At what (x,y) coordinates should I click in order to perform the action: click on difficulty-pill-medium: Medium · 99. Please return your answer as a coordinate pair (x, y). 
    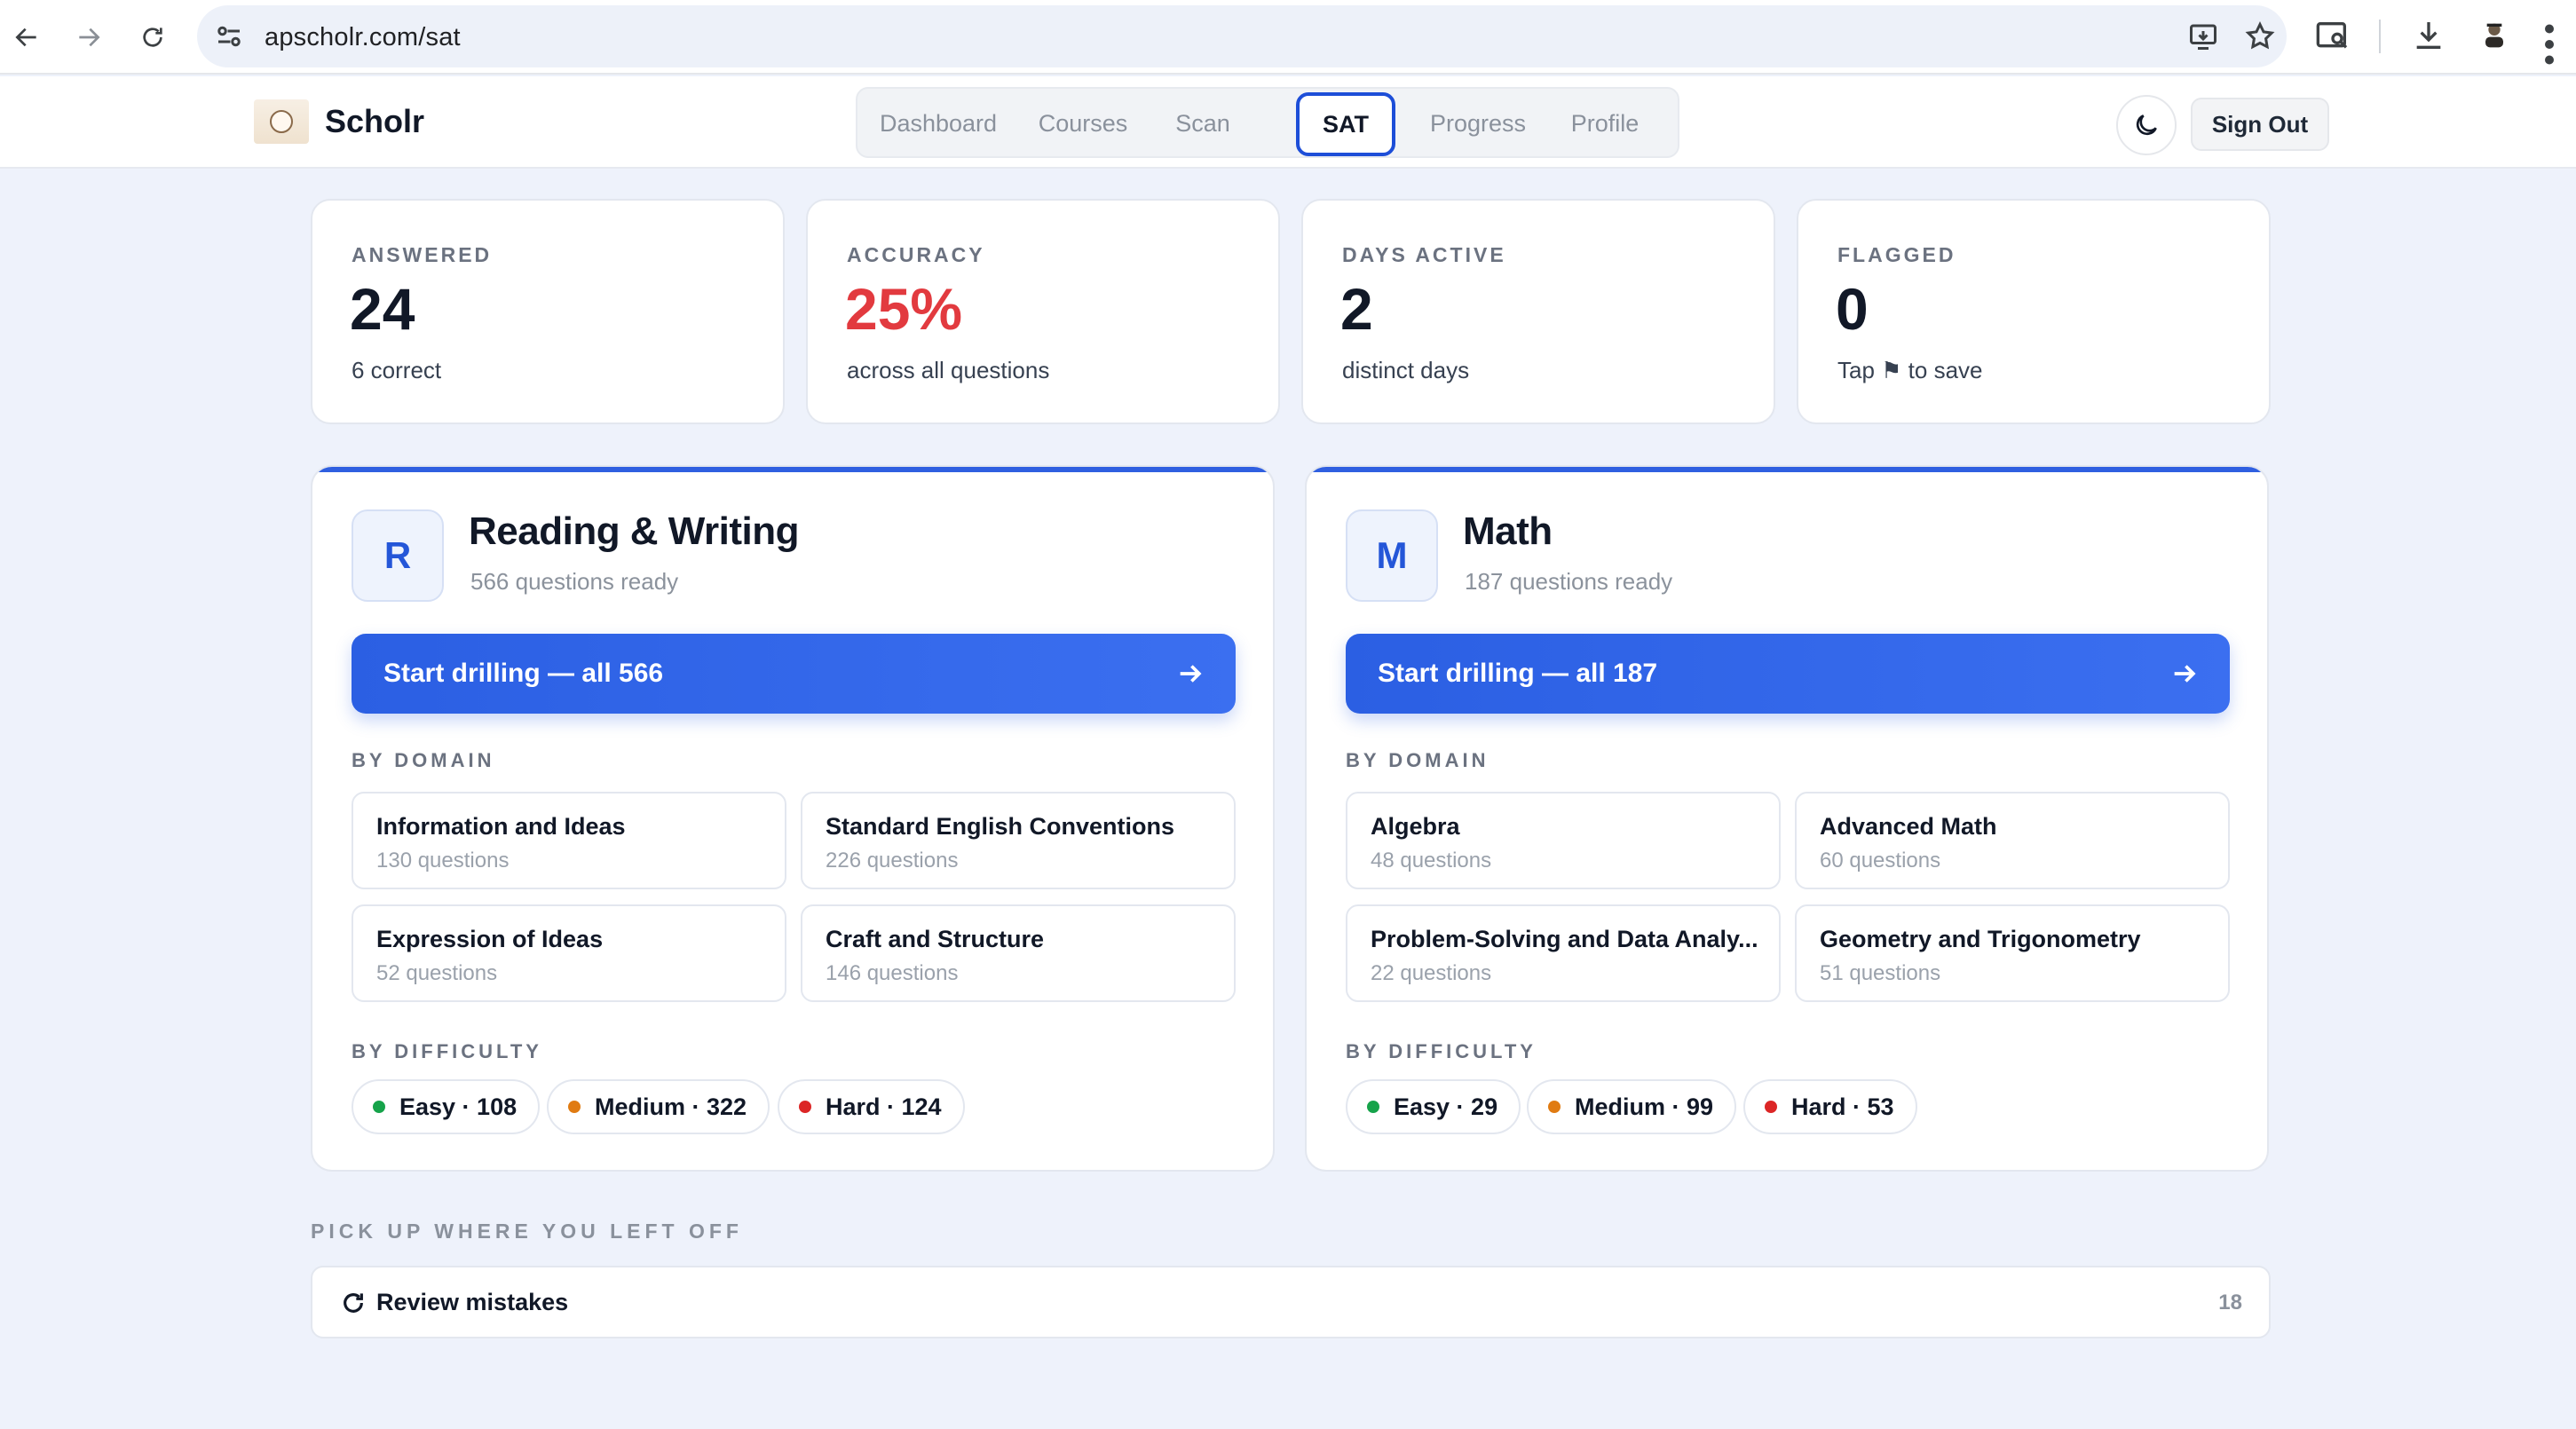
    Looking at the image, I should click on (1632, 1106).